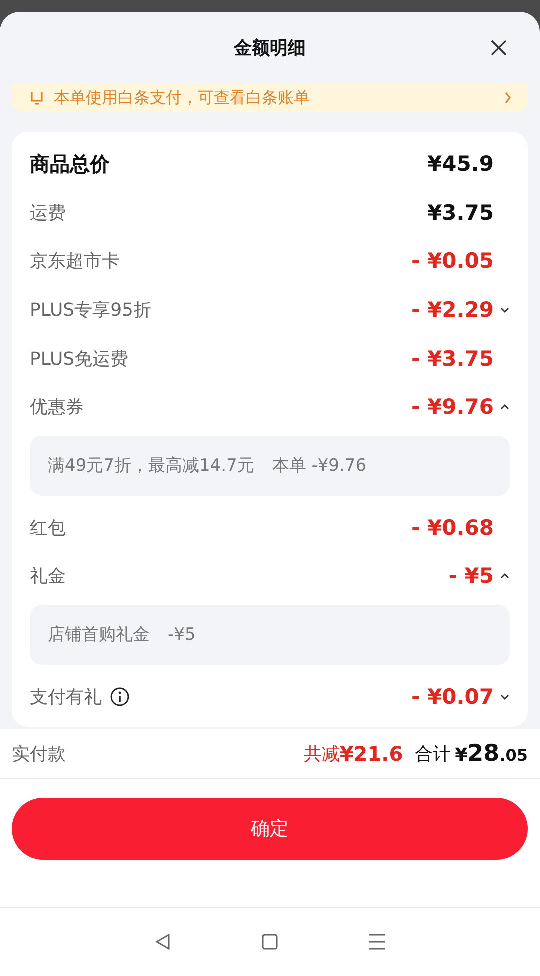  I want to click on summary-label: 实付款, so click(39, 754).